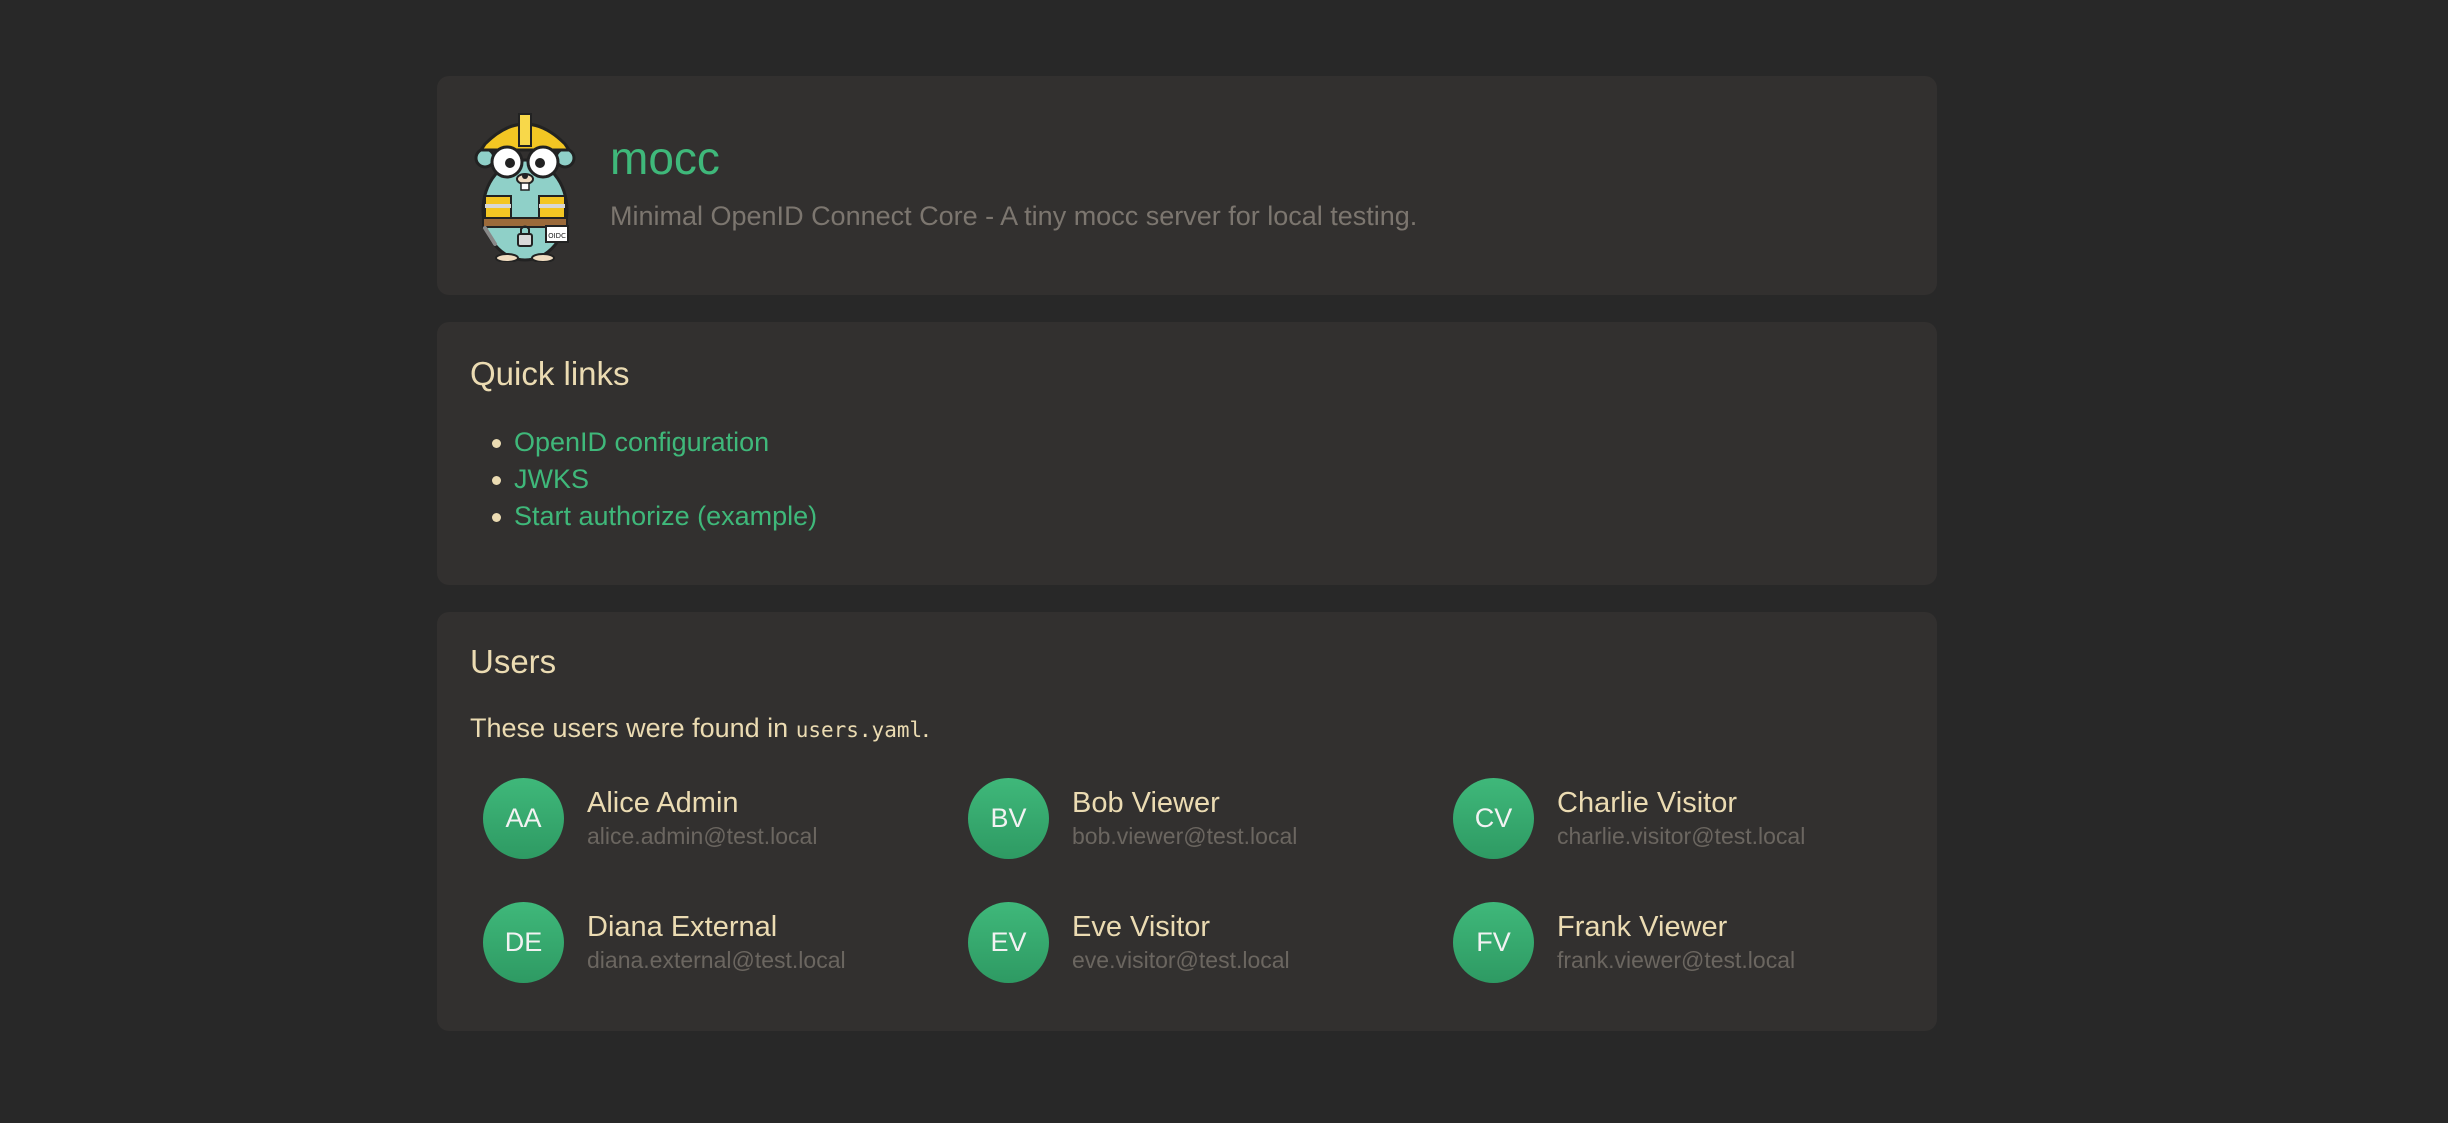  Describe the element at coordinates (1181, 960) in the screenshot. I see `user-email: eve.visitor@test.local` at that location.